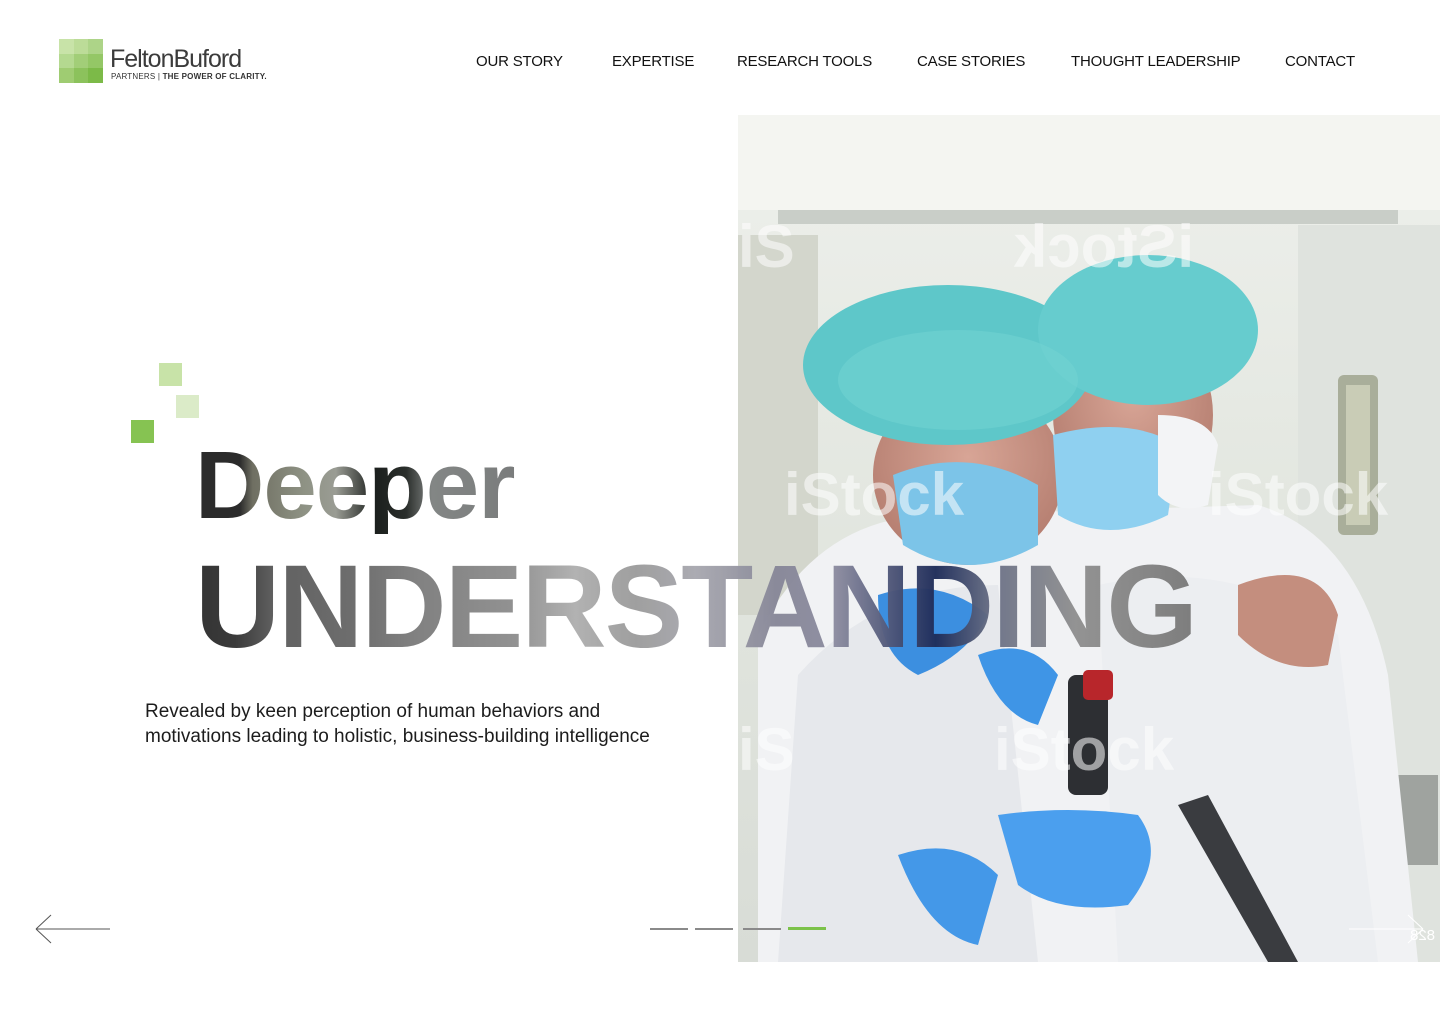 This screenshot has height=1010, width=1440. What do you see at coordinates (1320, 62) in the screenshot?
I see `nav-contact: CONTACT` at bounding box center [1320, 62].